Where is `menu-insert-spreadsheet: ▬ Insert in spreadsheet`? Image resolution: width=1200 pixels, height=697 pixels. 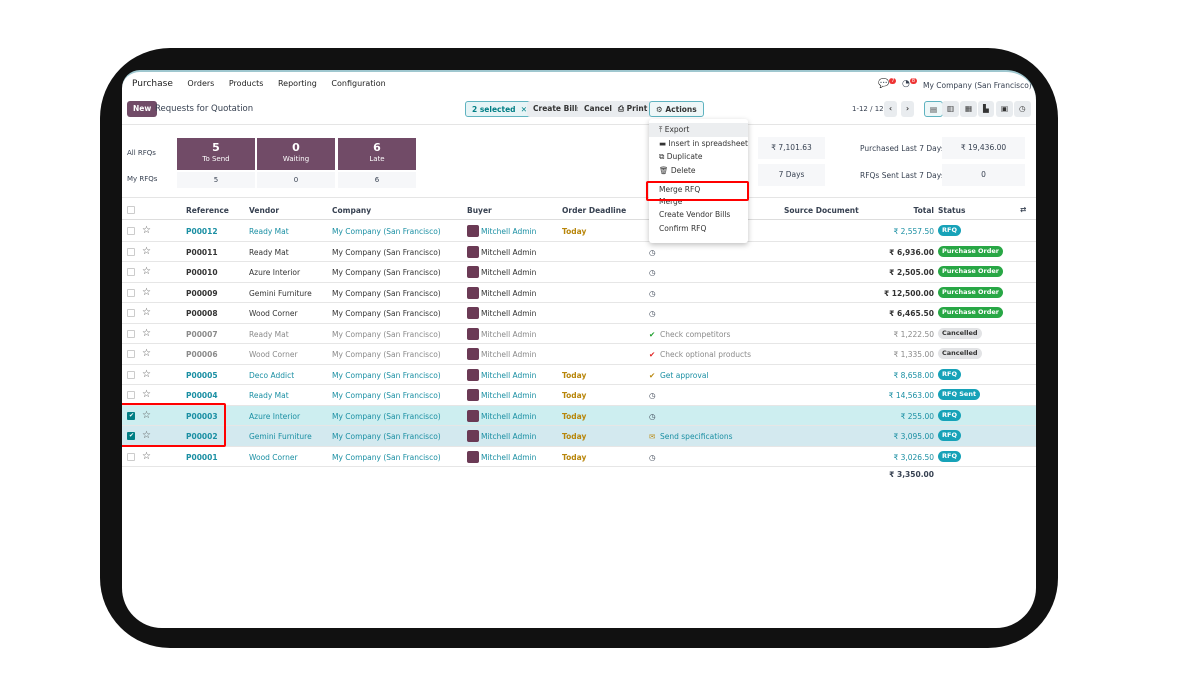 menu-insert-spreadsheet: ▬ Insert in spreadsheet is located at coordinates (698, 144).